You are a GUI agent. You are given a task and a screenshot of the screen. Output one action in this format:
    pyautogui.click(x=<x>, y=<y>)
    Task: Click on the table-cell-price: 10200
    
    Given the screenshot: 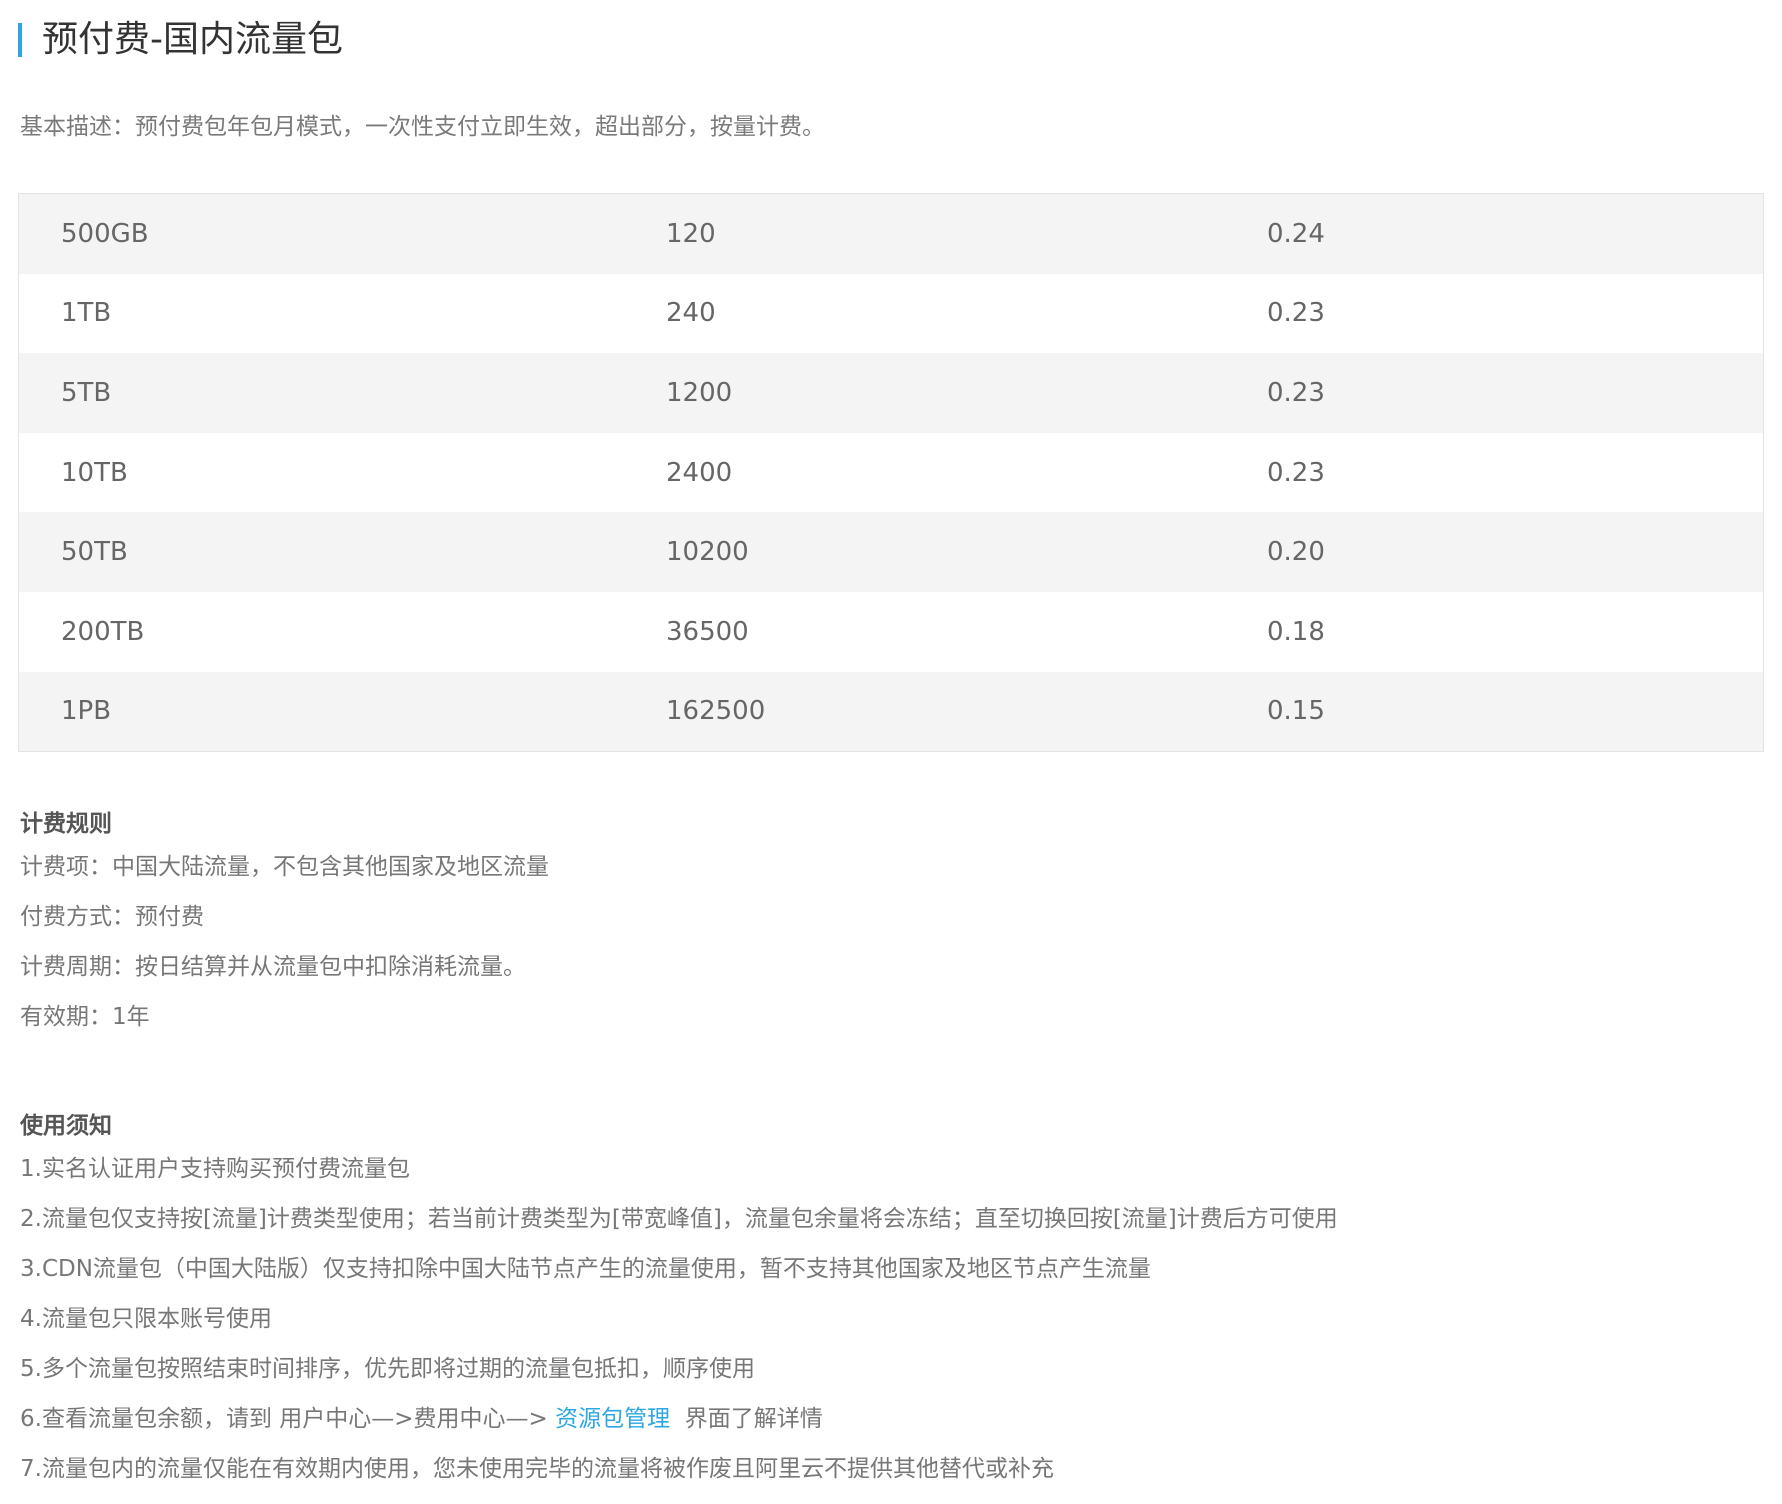 What is the action you would take?
    pyautogui.click(x=707, y=552)
    